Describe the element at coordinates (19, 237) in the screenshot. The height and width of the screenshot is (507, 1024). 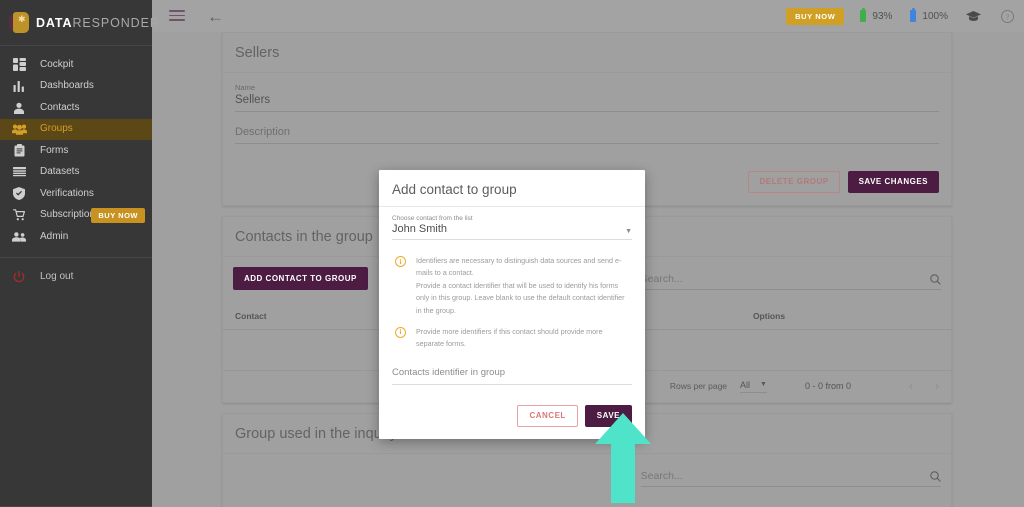
I see `people-admin-icon` at that location.